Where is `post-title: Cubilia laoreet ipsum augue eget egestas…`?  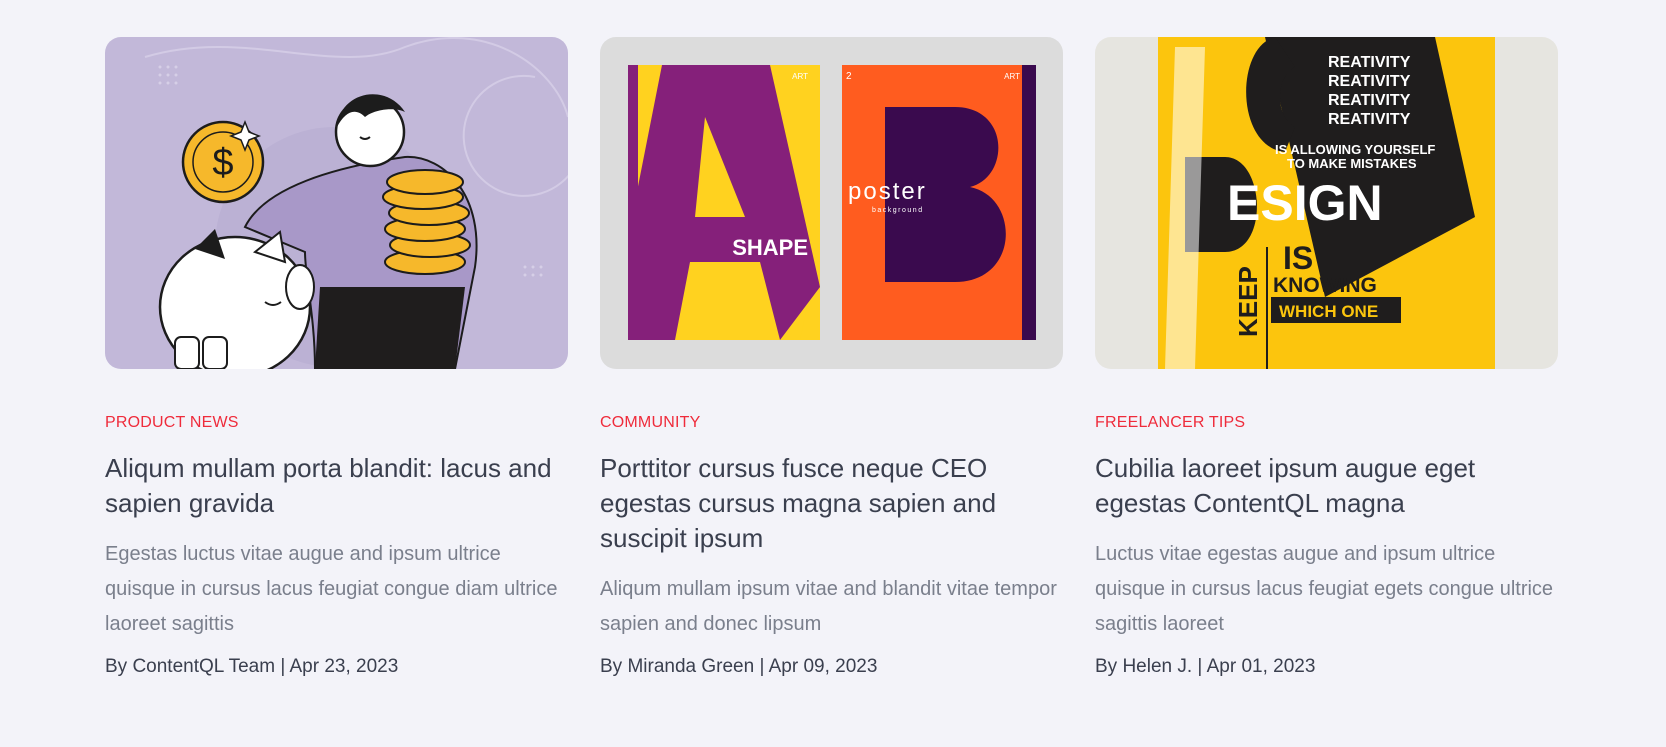
post-title: Cubilia laoreet ipsum augue eget egestas… is located at coordinates (1326, 486).